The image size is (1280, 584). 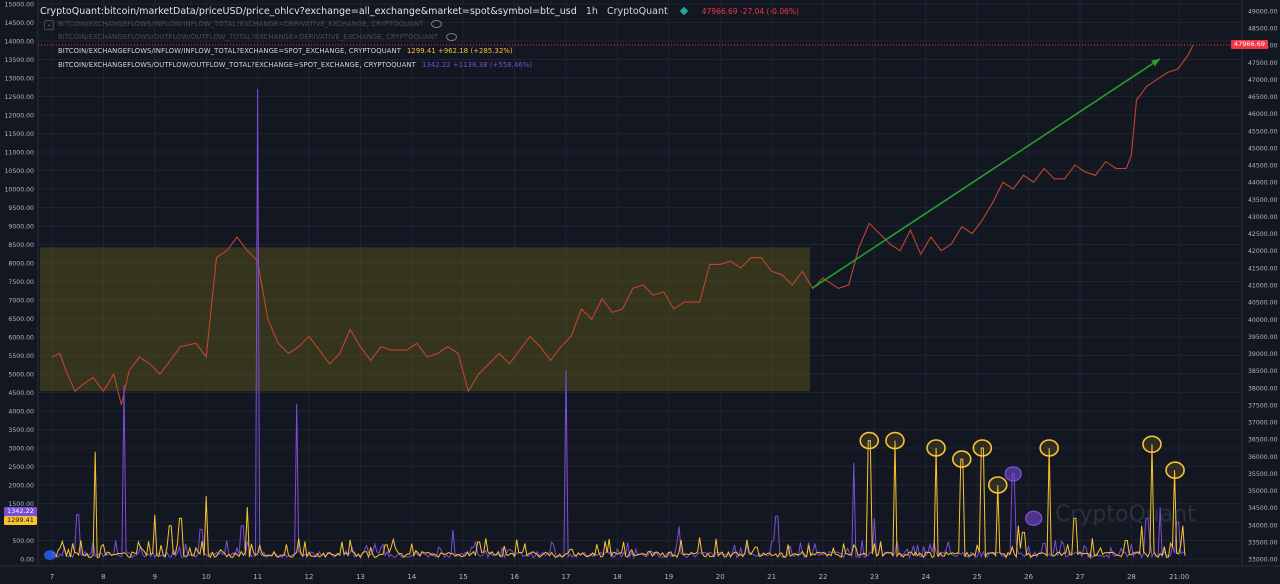 What do you see at coordinates (823, 577) in the screenshot?
I see `x-axis-tick-label: 22` at bounding box center [823, 577].